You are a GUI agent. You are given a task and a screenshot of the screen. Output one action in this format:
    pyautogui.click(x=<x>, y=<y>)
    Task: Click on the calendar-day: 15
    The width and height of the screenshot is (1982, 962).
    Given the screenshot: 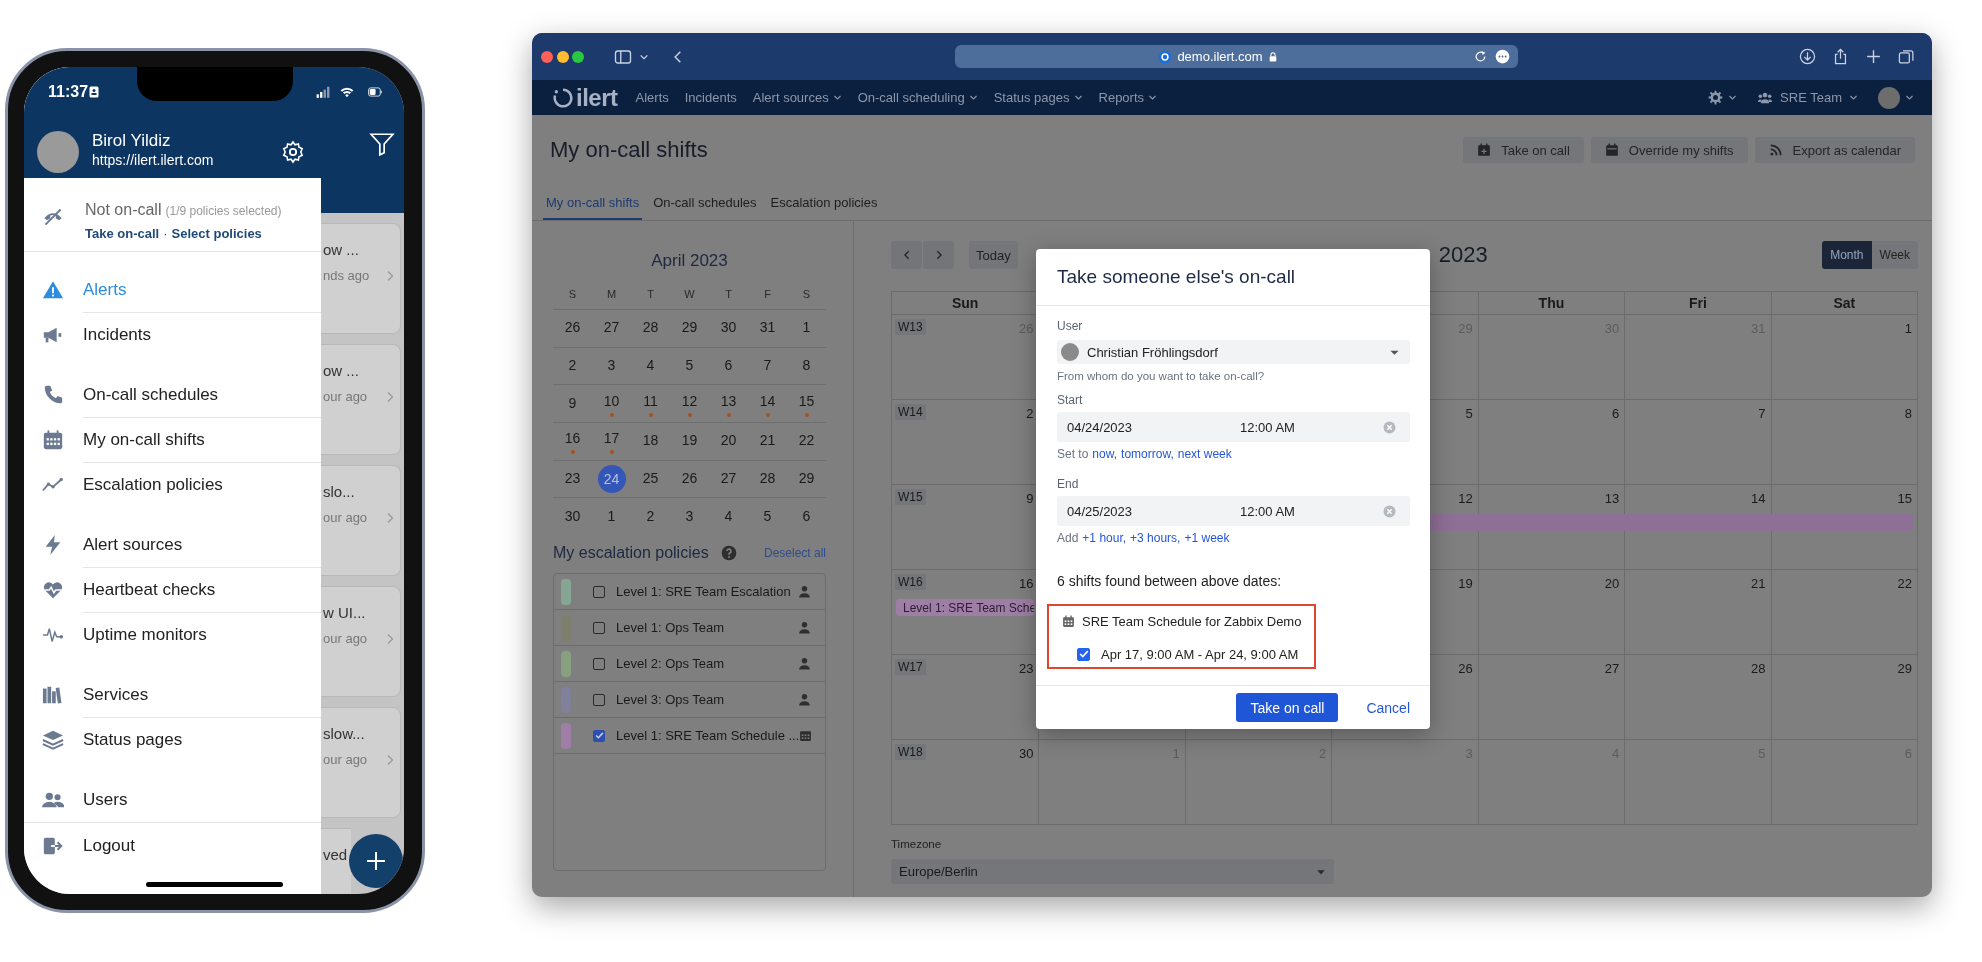 What is the action you would take?
    pyautogui.click(x=806, y=403)
    